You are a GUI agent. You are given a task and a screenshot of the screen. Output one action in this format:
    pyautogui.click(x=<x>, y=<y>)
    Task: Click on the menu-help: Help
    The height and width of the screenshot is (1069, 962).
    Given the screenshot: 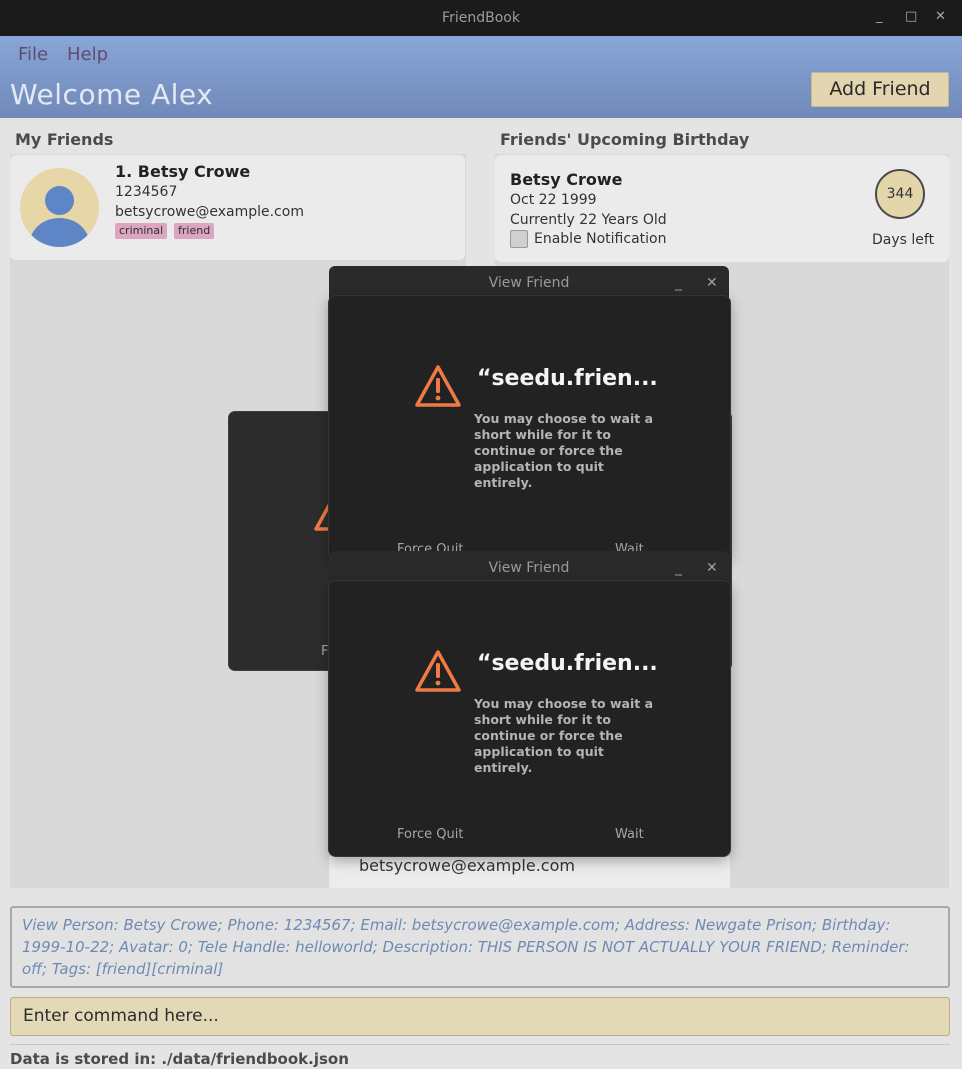 What is the action you would take?
    pyautogui.click(x=87, y=54)
    